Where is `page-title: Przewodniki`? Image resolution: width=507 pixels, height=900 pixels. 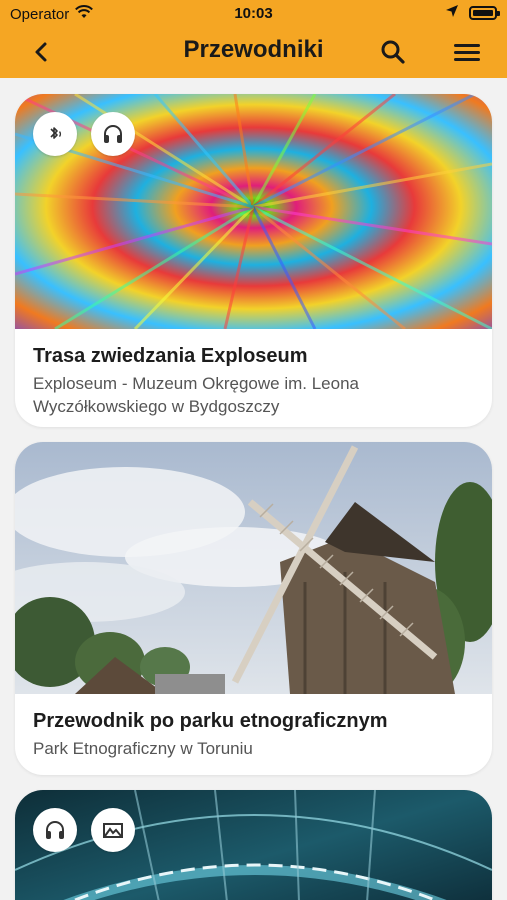 page-title: Przewodniki is located at coordinates (253, 49).